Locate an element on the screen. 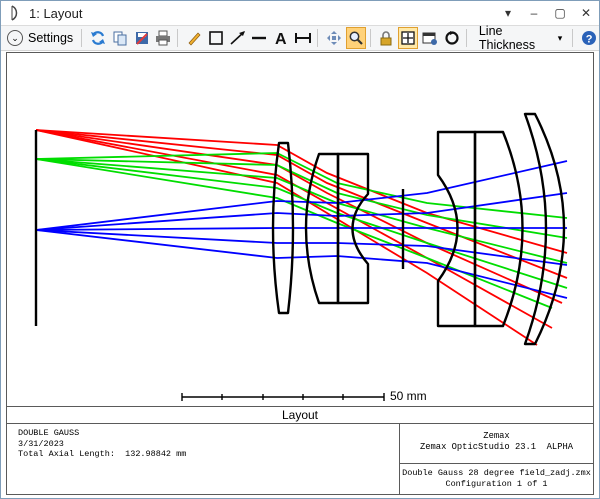 This screenshot has width=600, height=499. window-title: 1: Layout is located at coordinates (56, 13).